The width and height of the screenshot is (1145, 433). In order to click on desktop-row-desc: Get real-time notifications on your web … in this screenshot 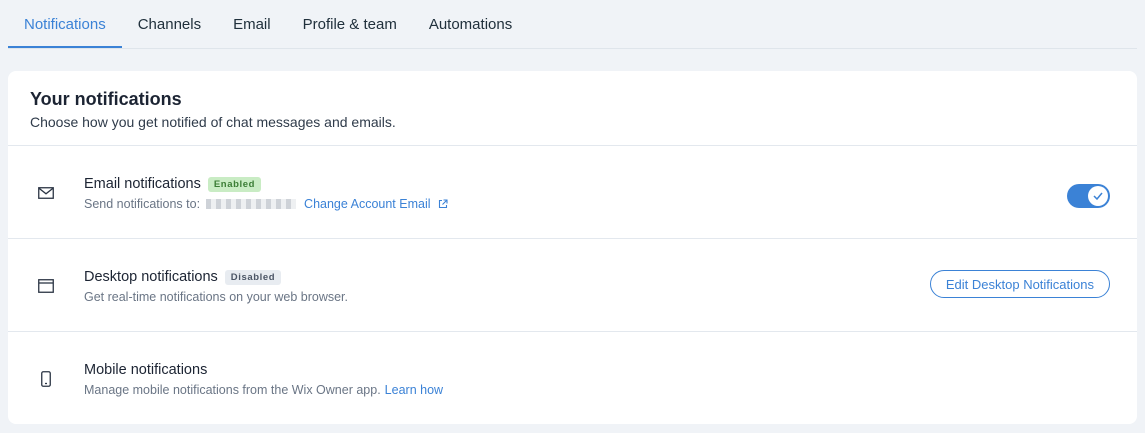, I will do `click(216, 297)`.